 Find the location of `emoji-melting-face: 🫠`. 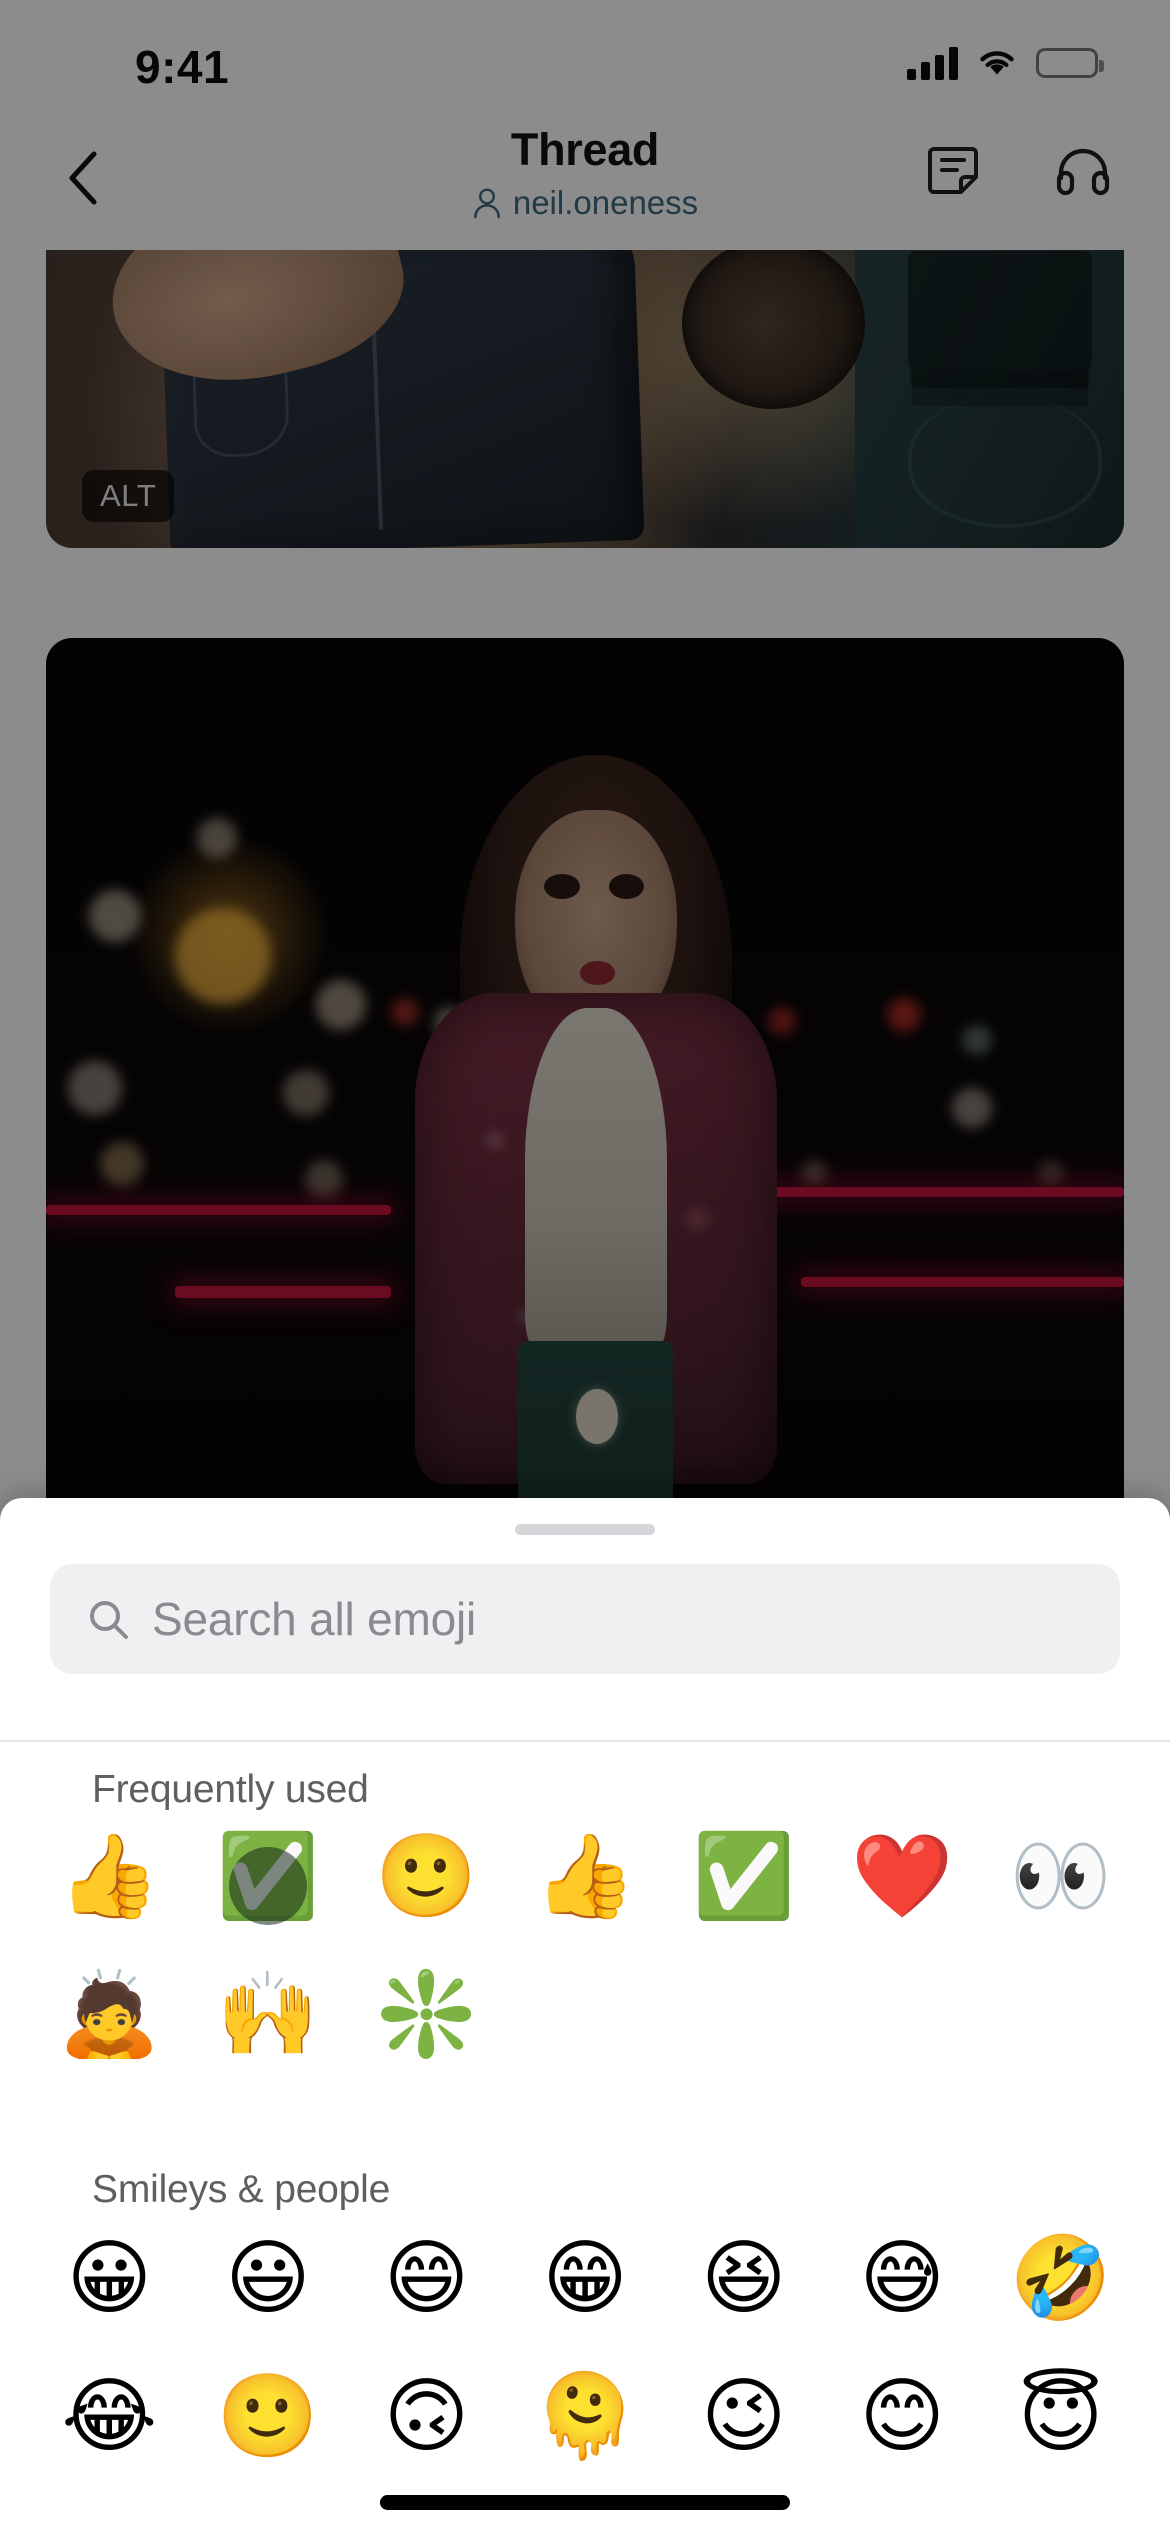

emoji-melting-face: 🫠 is located at coordinates (585, 2417).